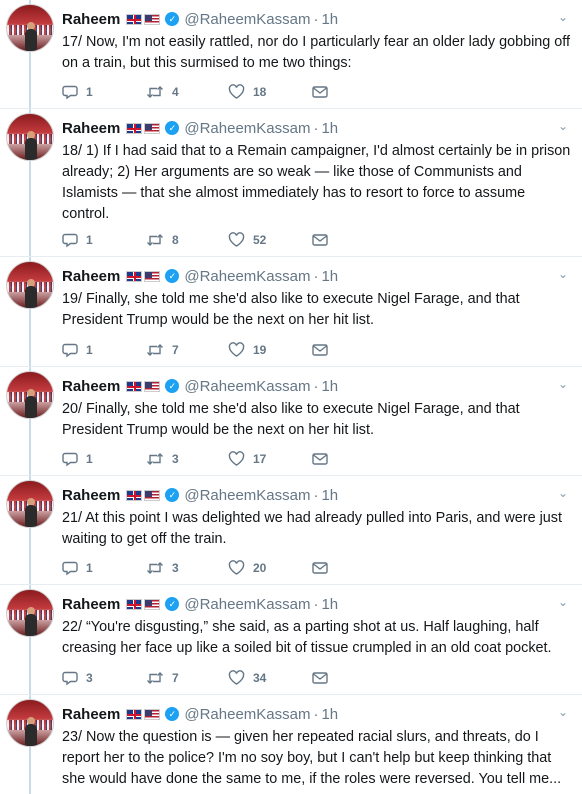 Image resolution: width=582 pixels, height=794 pixels. Describe the element at coordinates (270, 92) in the screenshot. I see `like-button: 18` at that location.